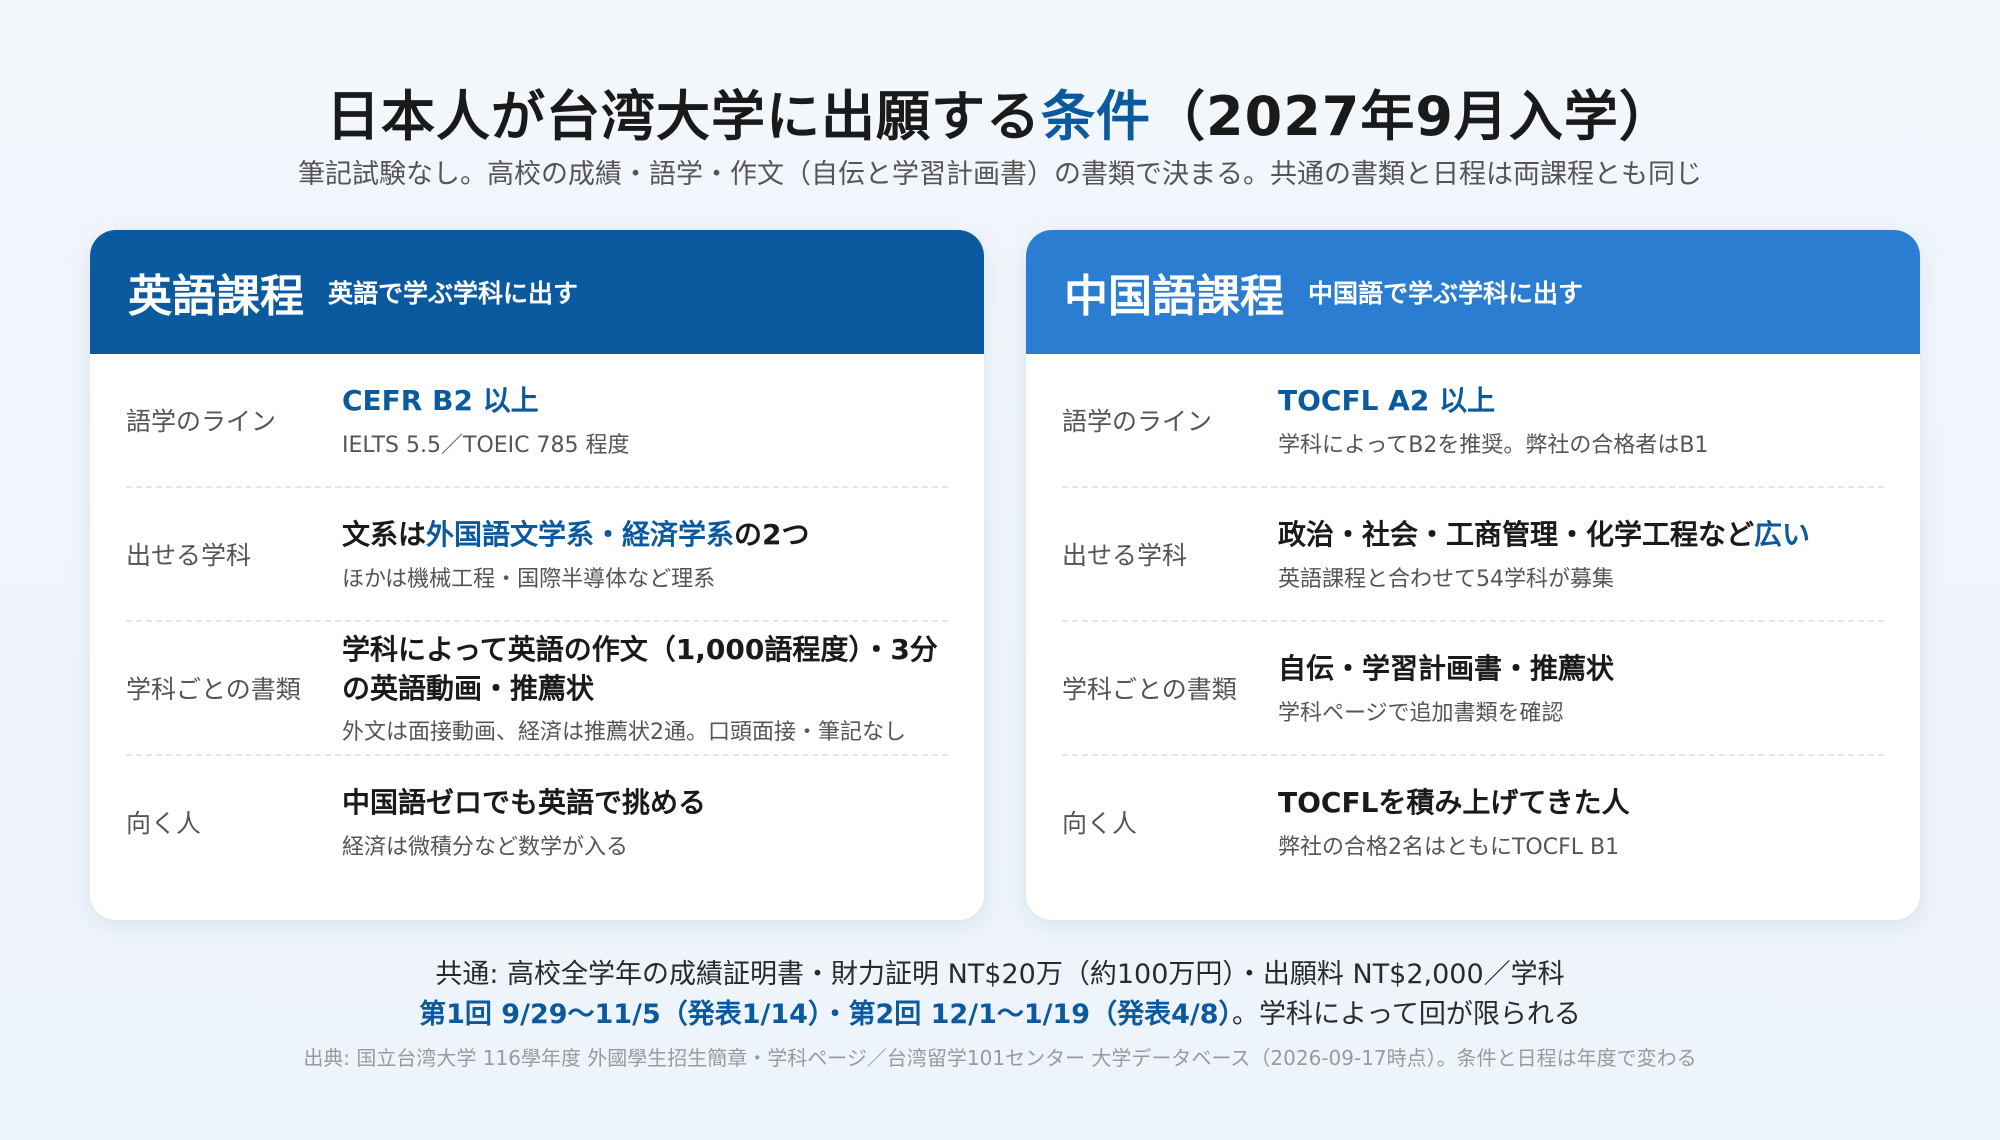  Describe the element at coordinates (1446, 669) in the screenshot. I see `row-main: 自伝・学習計画書・推薦状` at that location.